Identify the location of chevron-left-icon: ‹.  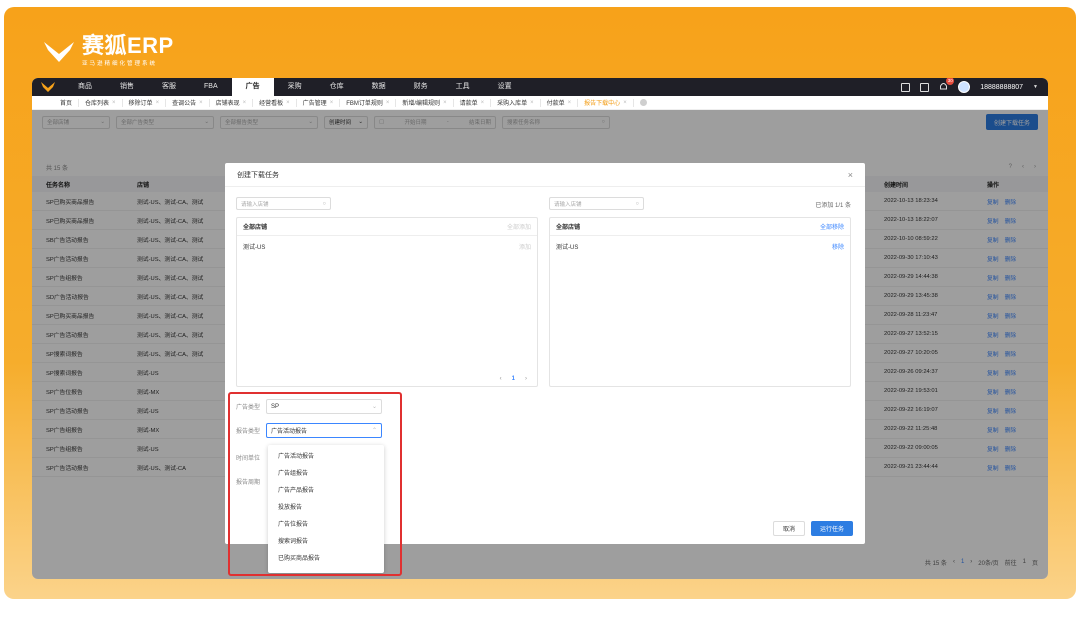
(501, 379).